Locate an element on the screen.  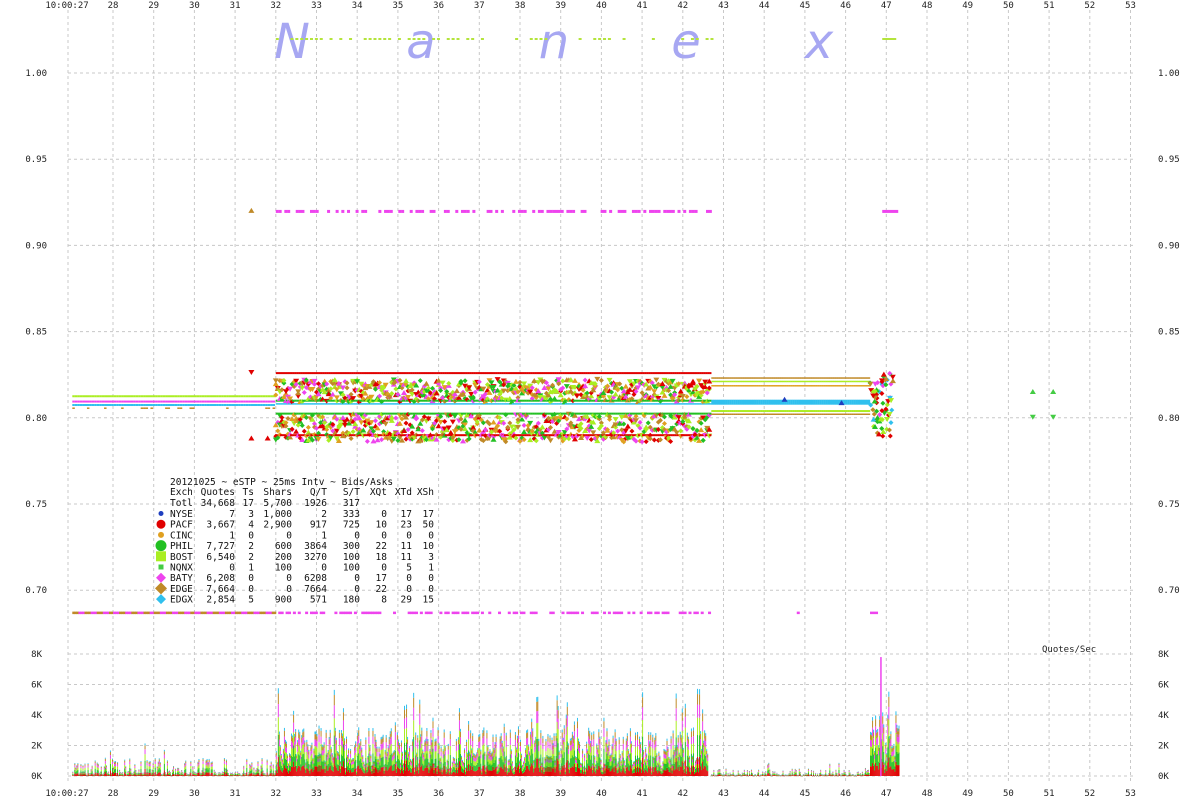
stats-row: 0 is located at coordinates (409, 535).